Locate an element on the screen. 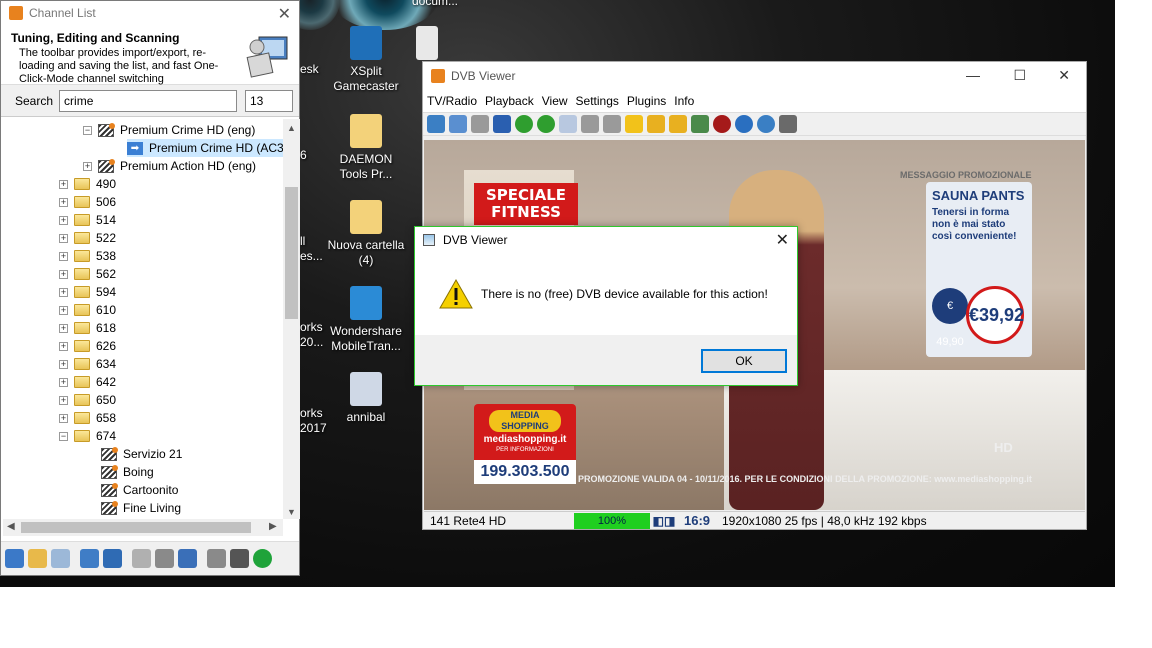 Image resolution: width=1152 pixels, height=648 pixels. tree-item-channel: Servizio 21 is located at coordinates (141, 454).